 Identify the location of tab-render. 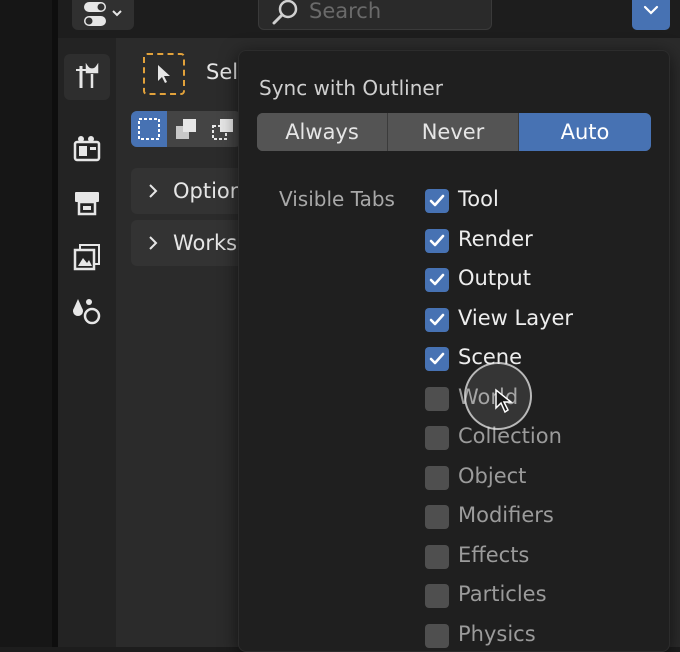
(87, 149).